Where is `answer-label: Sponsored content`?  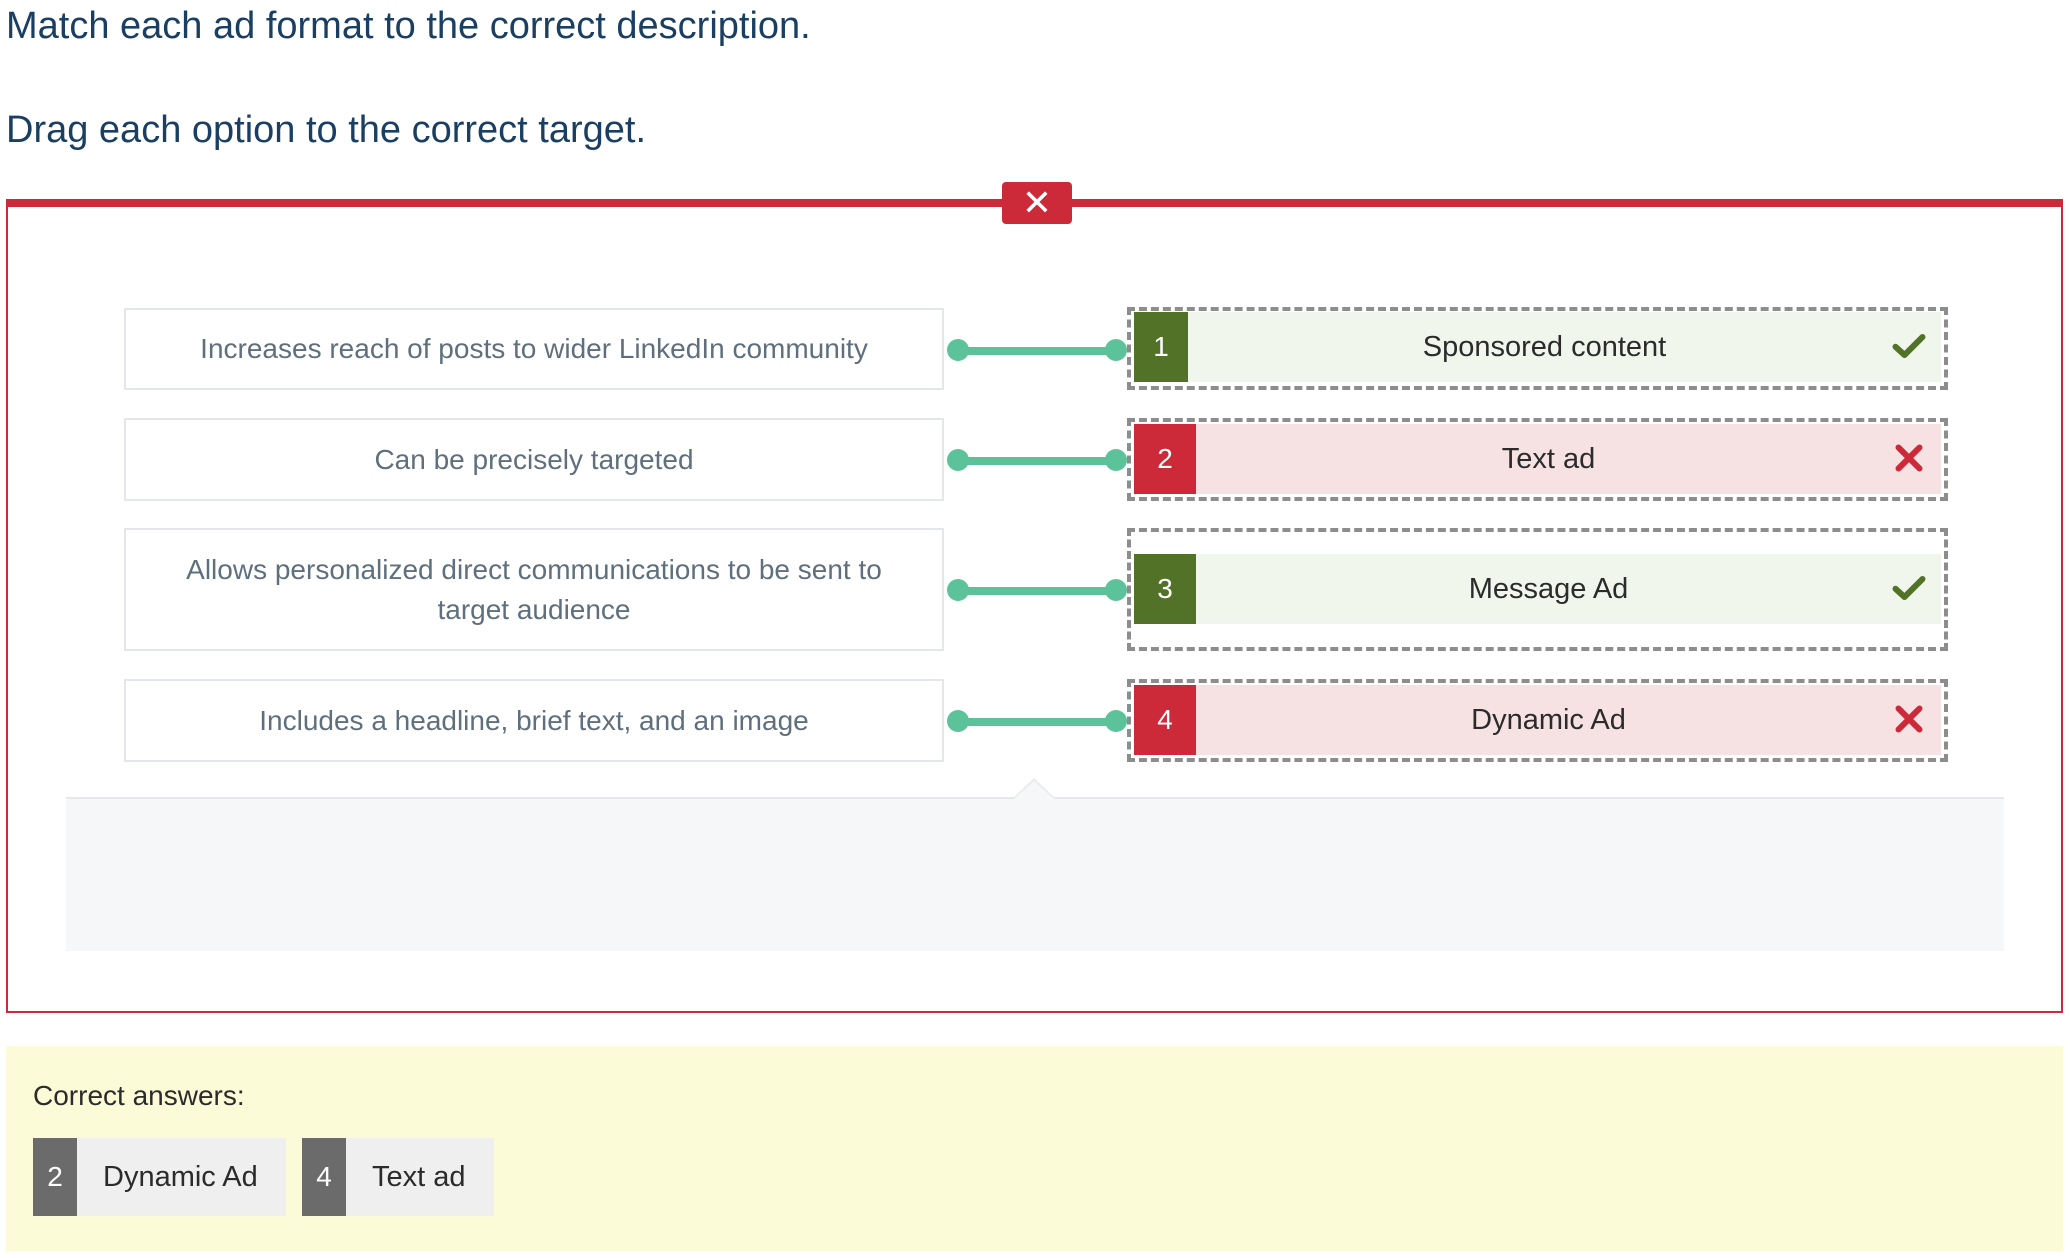 answer-label: Sponsored content is located at coordinates (1544, 346).